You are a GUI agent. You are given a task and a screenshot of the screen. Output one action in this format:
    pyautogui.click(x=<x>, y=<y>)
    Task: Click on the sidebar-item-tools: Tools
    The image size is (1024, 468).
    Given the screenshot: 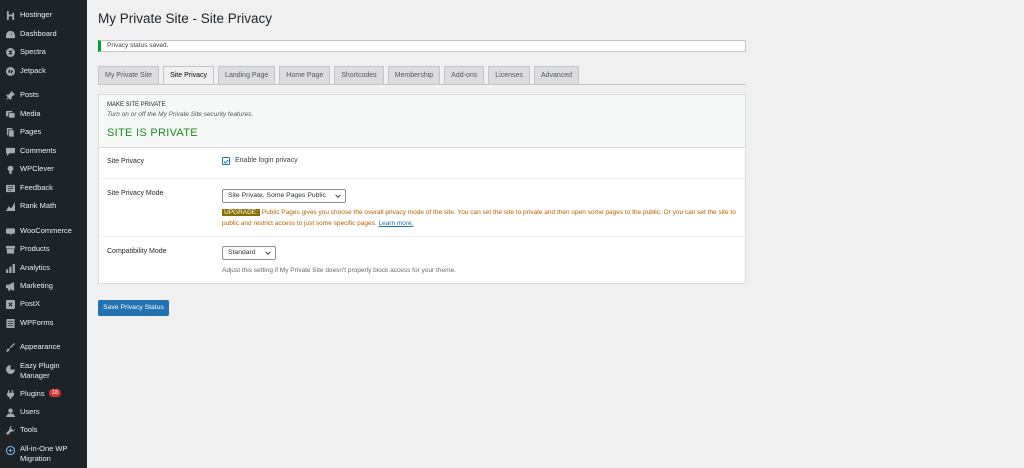 What is the action you would take?
    pyautogui.click(x=43, y=430)
    